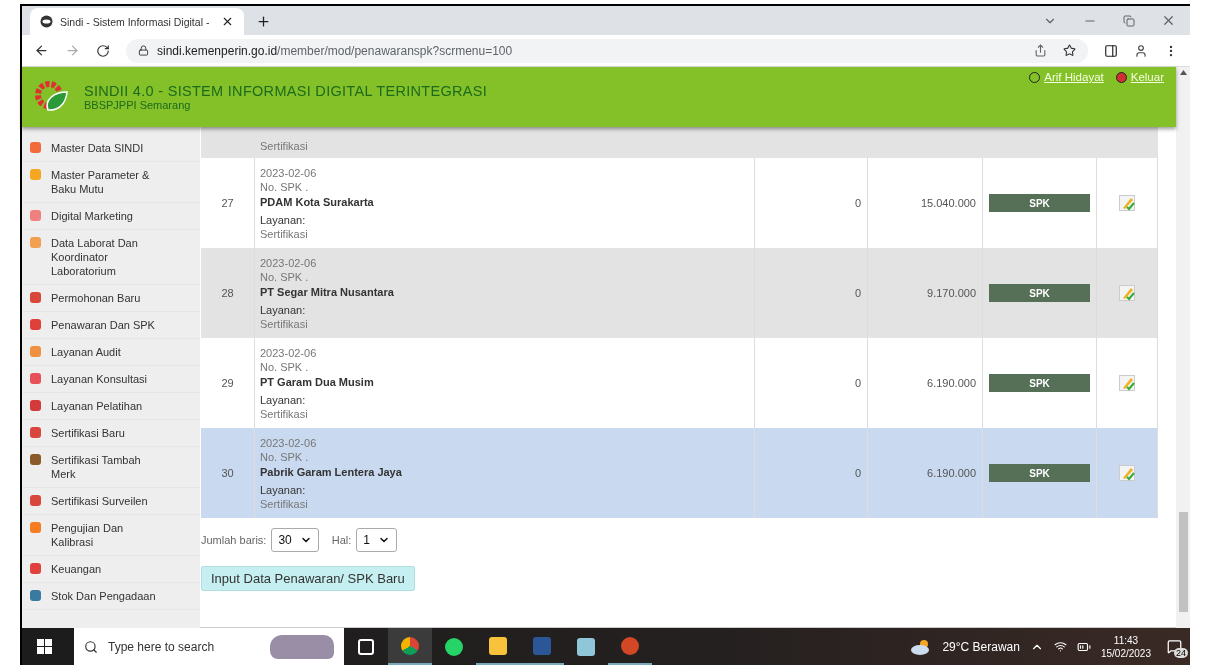 This screenshot has height=665, width=1206. I want to click on sidebar-item: Master Data SINDI, so click(111, 148).